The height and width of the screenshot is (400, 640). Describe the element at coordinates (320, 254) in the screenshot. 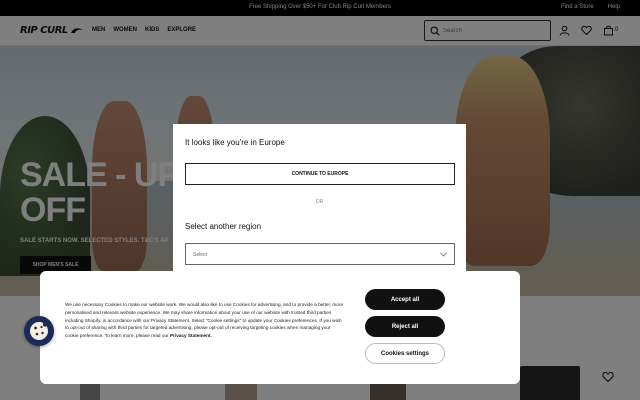

I see `region-select: Select` at that location.